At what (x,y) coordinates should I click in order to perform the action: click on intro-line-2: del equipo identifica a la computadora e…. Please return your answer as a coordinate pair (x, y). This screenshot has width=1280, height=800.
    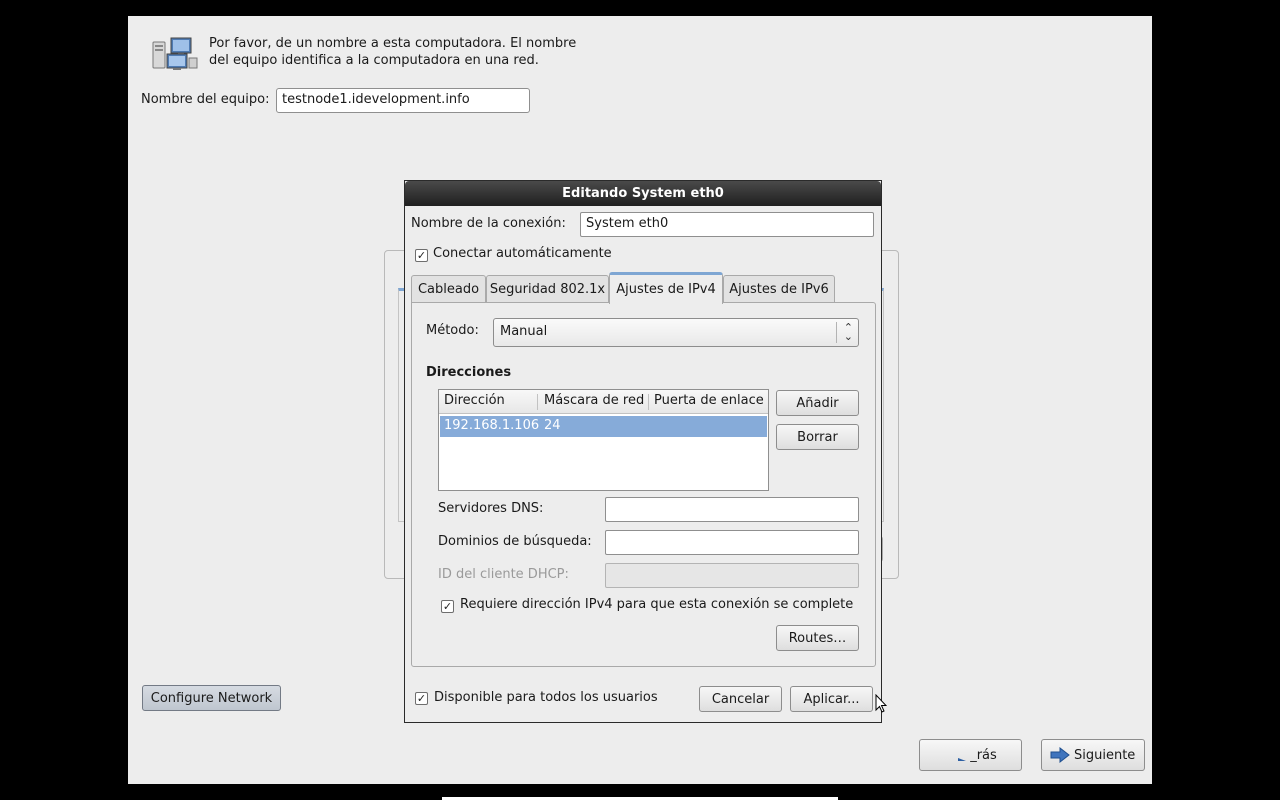
    Looking at the image, I should click on (374, 60).